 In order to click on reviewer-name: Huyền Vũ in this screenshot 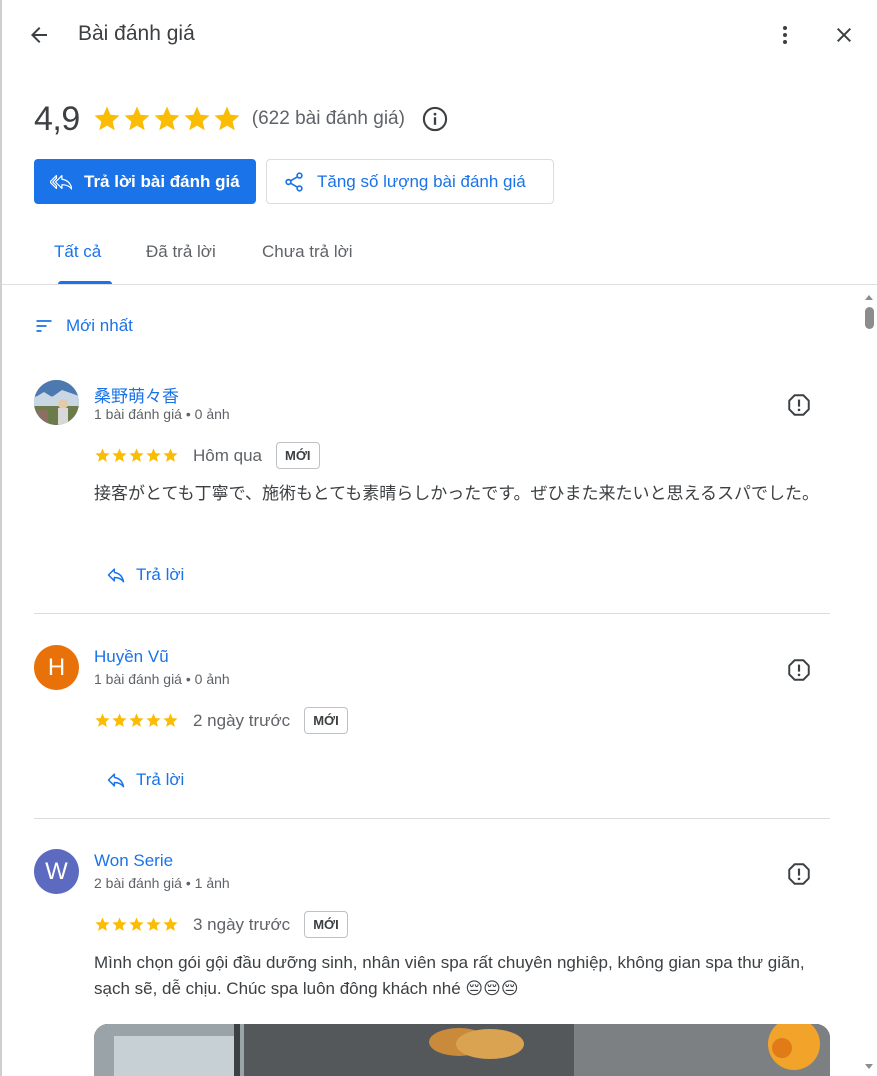, I will do `click(131, 657)`.